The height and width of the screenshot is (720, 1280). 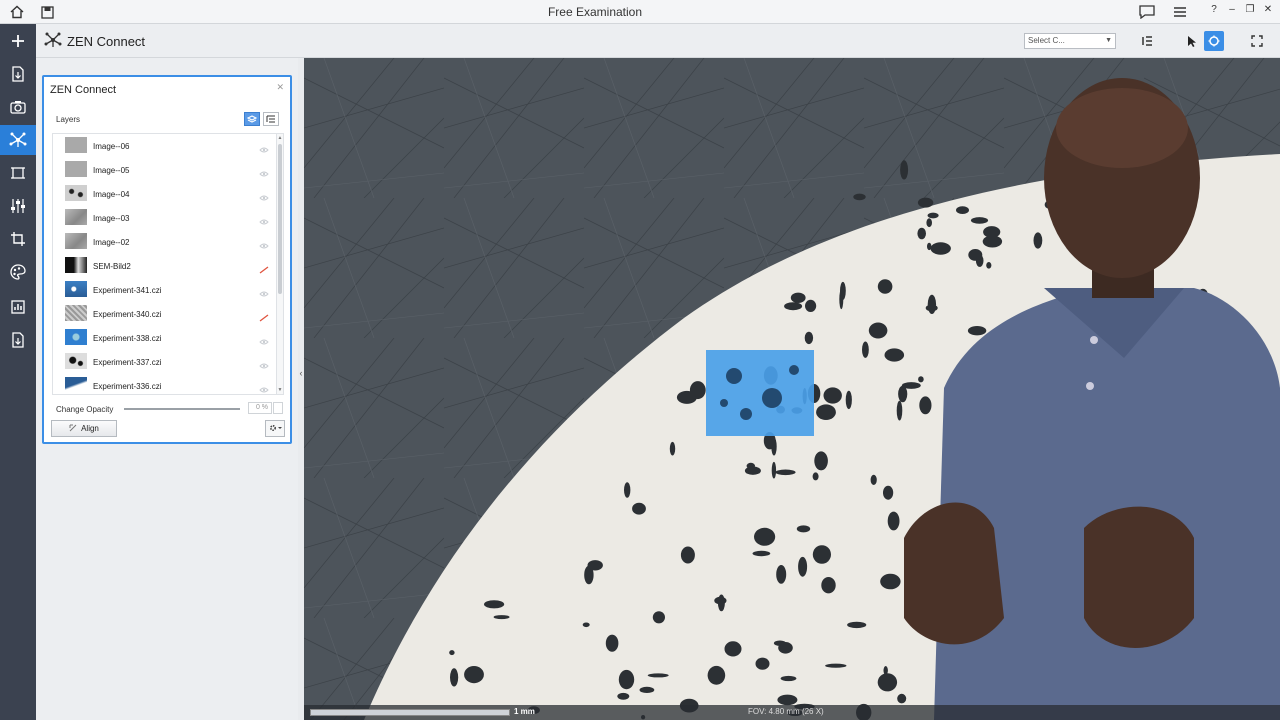 I want to click on layer-row: Experiment-341.czi, so click(x=164, y=290).